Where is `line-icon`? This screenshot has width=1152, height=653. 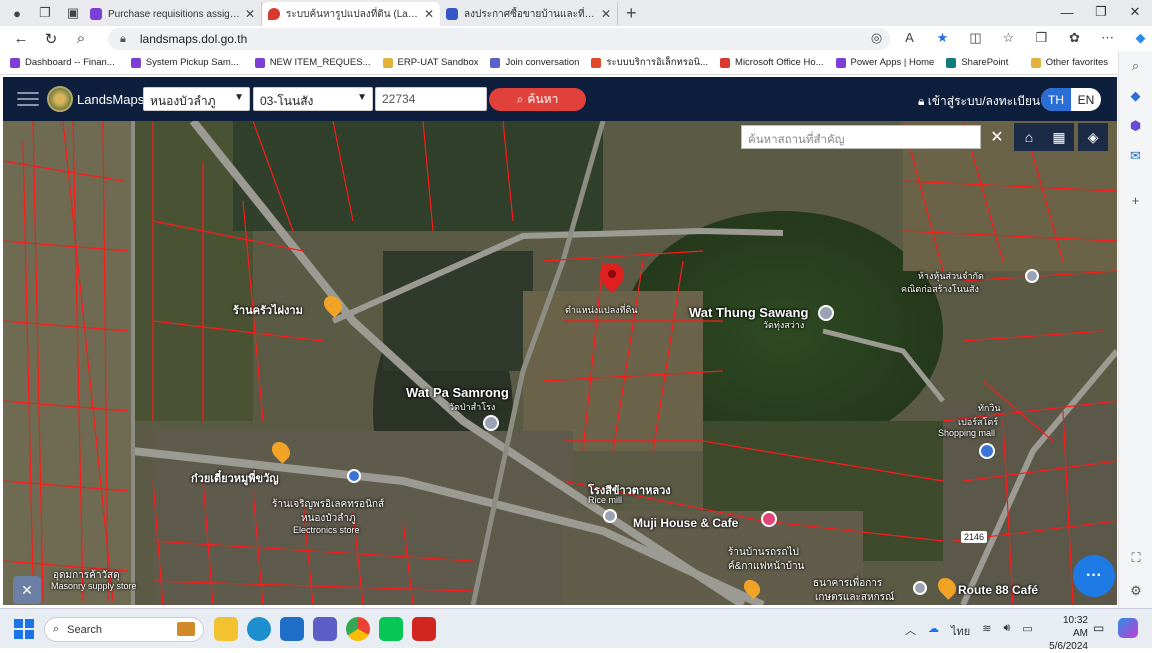 line-icon is located at coordinates (391, 629).